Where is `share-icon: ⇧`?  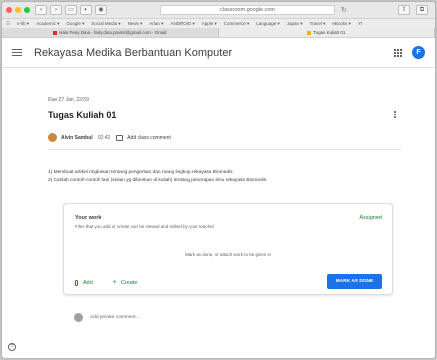
share-icon: ⇧ is located at coordinates (404, 10).